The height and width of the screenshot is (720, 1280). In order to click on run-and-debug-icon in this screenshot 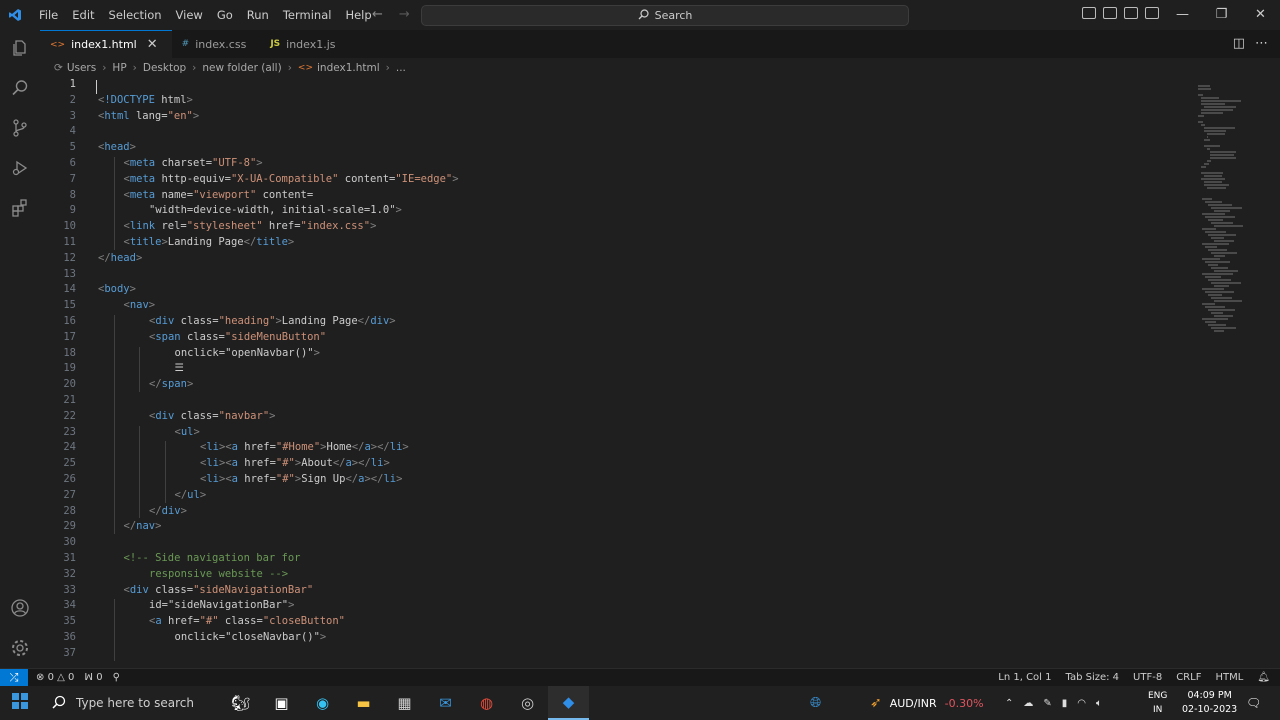, I will do `click(20, 169)`.